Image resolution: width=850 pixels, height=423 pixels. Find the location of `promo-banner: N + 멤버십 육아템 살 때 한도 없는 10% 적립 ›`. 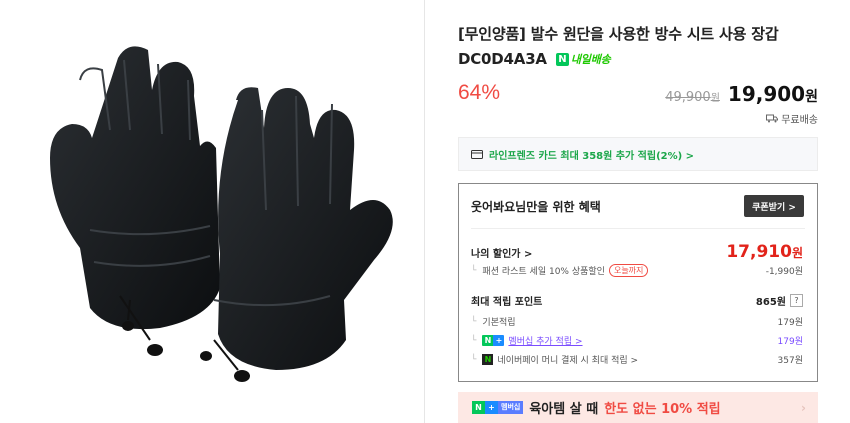

promo-banner: N + 멤버십 육아템 살 때 한도 없는 10% 적립 › is located at coordinates (638, 407).